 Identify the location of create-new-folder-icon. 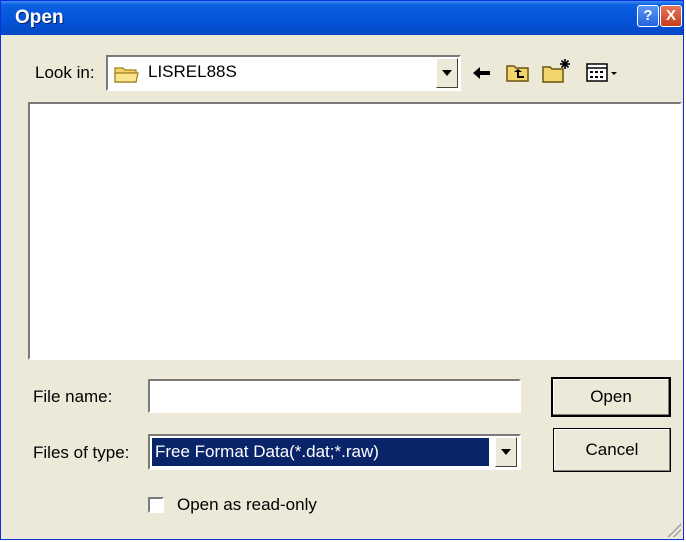
(557, 71).